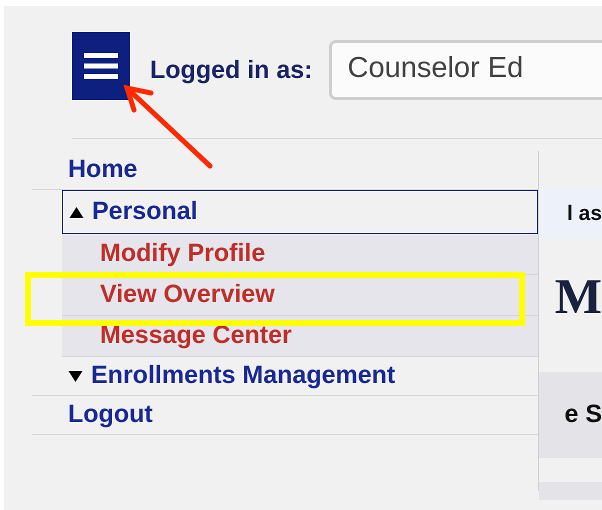  I want to click on menu-icon, so click(101, 66).